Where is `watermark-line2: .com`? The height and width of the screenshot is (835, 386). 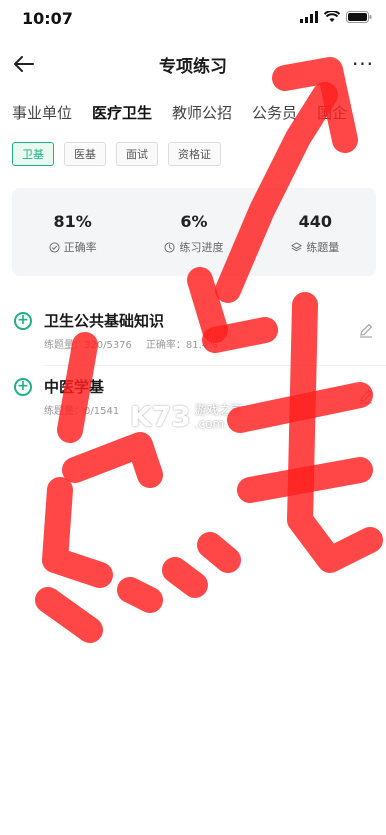 watermark-line2: .com is located at coordinates (209, 423).